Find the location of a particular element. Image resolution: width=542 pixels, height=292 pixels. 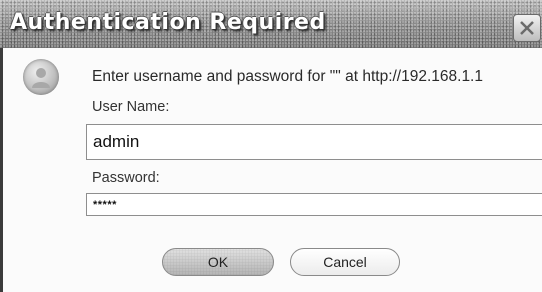

window-frame is located at coordinates (1, 170).